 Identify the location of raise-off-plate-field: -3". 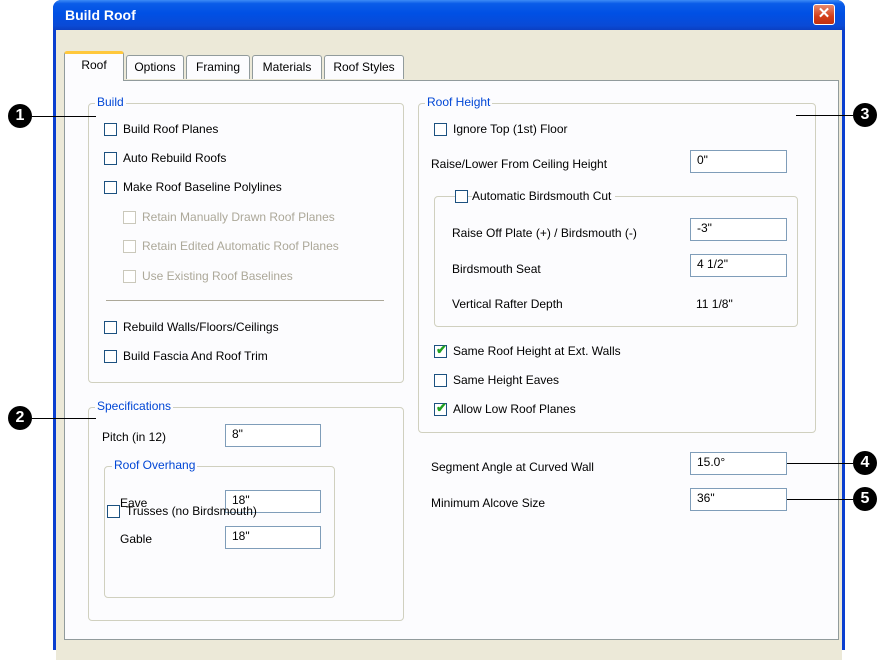
(738, 229).